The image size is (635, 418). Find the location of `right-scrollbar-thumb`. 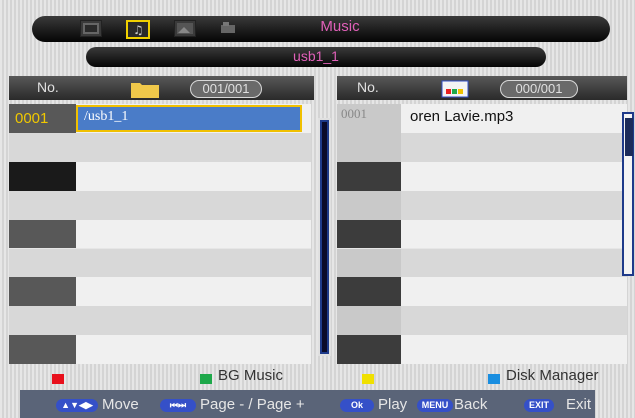

right-scrollbar-thumb is located at coordinates (629, 137).